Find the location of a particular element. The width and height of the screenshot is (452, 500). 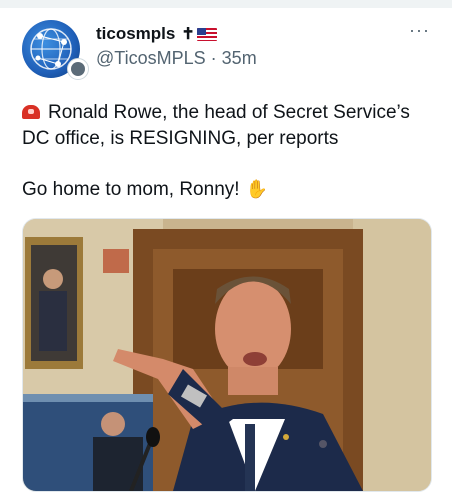

post-time: 35m is located at coordinates (239, 58).